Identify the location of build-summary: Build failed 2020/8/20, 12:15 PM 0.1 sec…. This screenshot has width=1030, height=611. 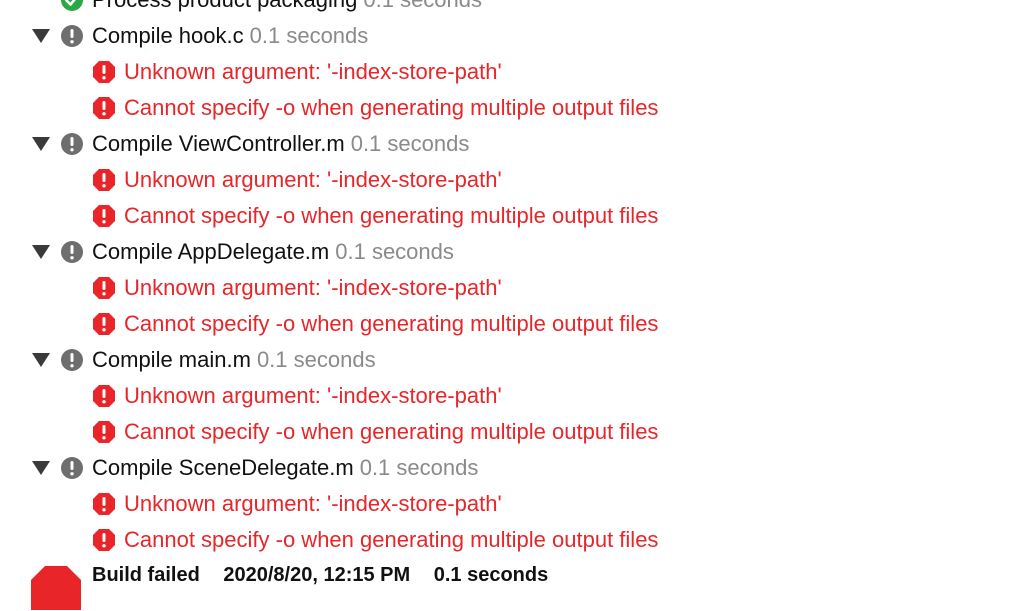
(515, 583).